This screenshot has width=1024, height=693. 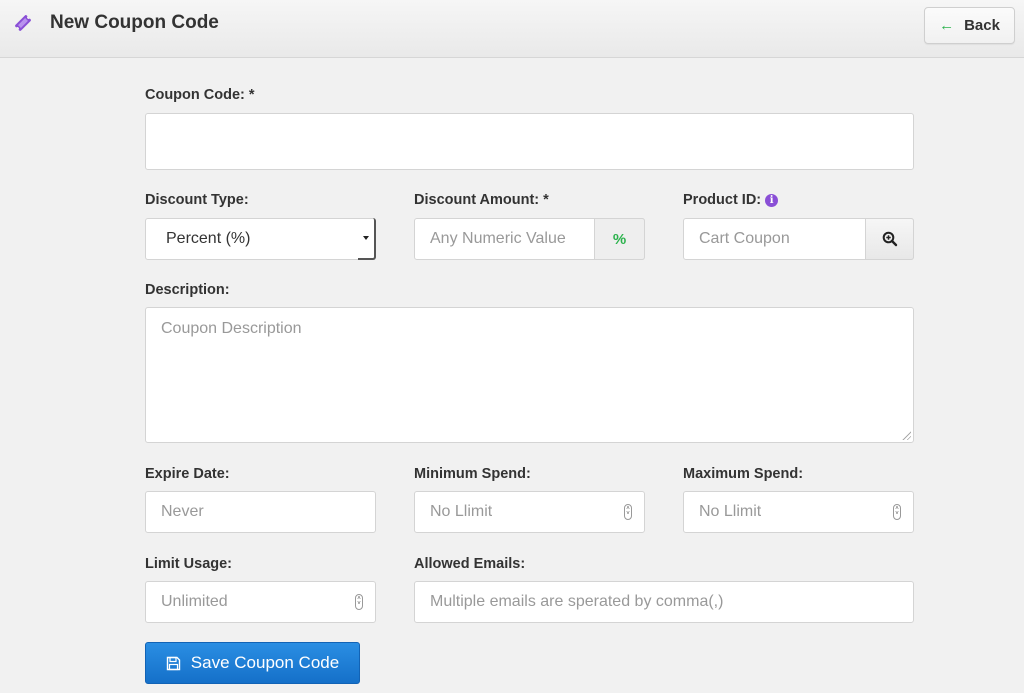 I want to click on percent-addon: %, so click(x=619, y=239).